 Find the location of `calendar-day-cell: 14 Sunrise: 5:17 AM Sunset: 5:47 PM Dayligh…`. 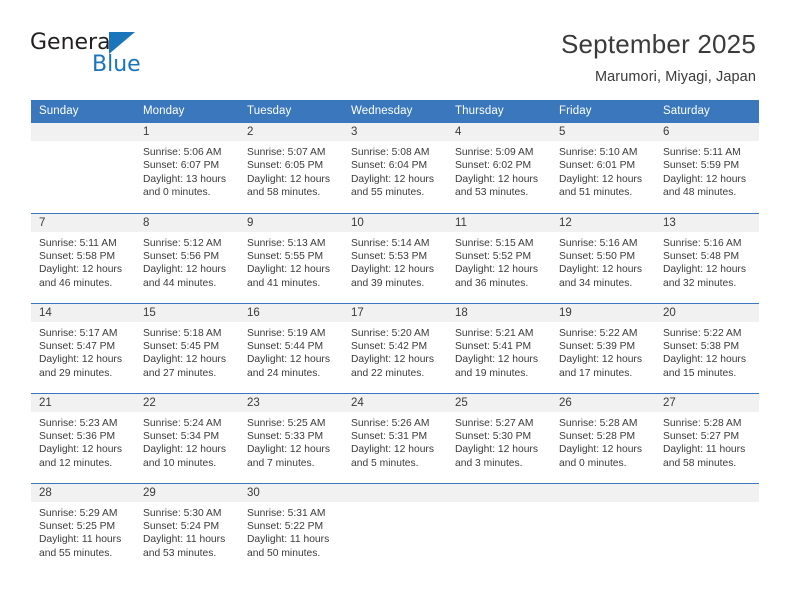

calendar-day-cell: 14 Sunrise: 5:17 AM Sunset: 5:47 PM Dayligh… is located at coordinates (83, 347).